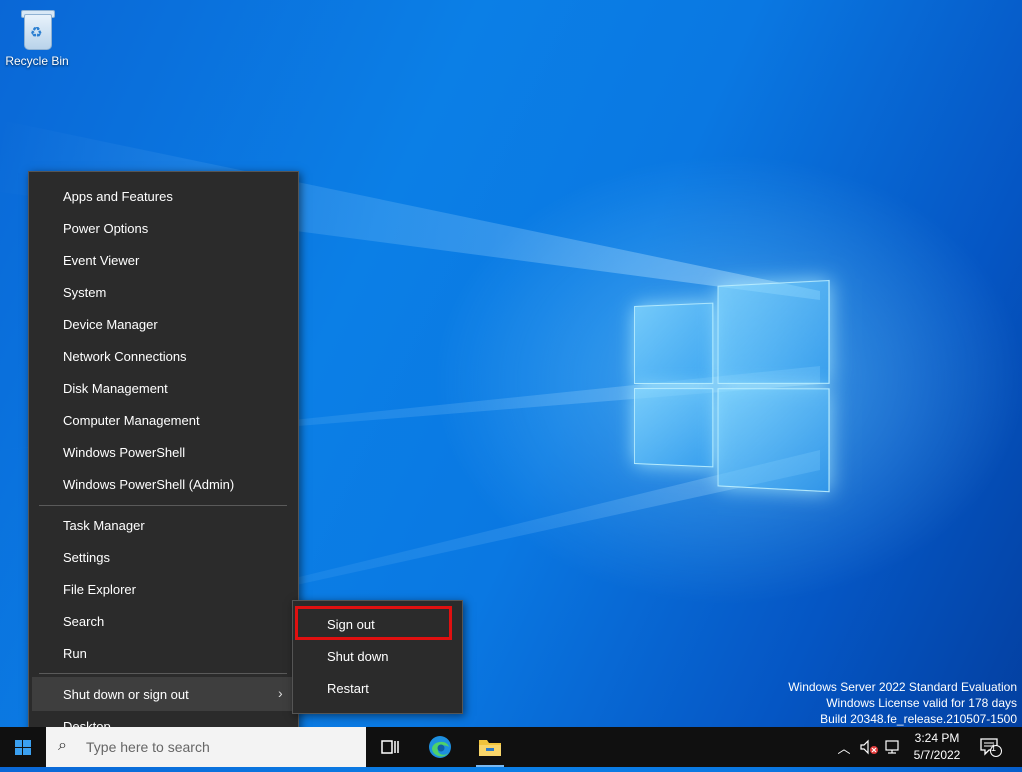 The image size is (1022, 772). Describe the element at coordinates (921, 703) in the screenshot. I see `watermark-license: Windows License valid for 178 days` at that location.